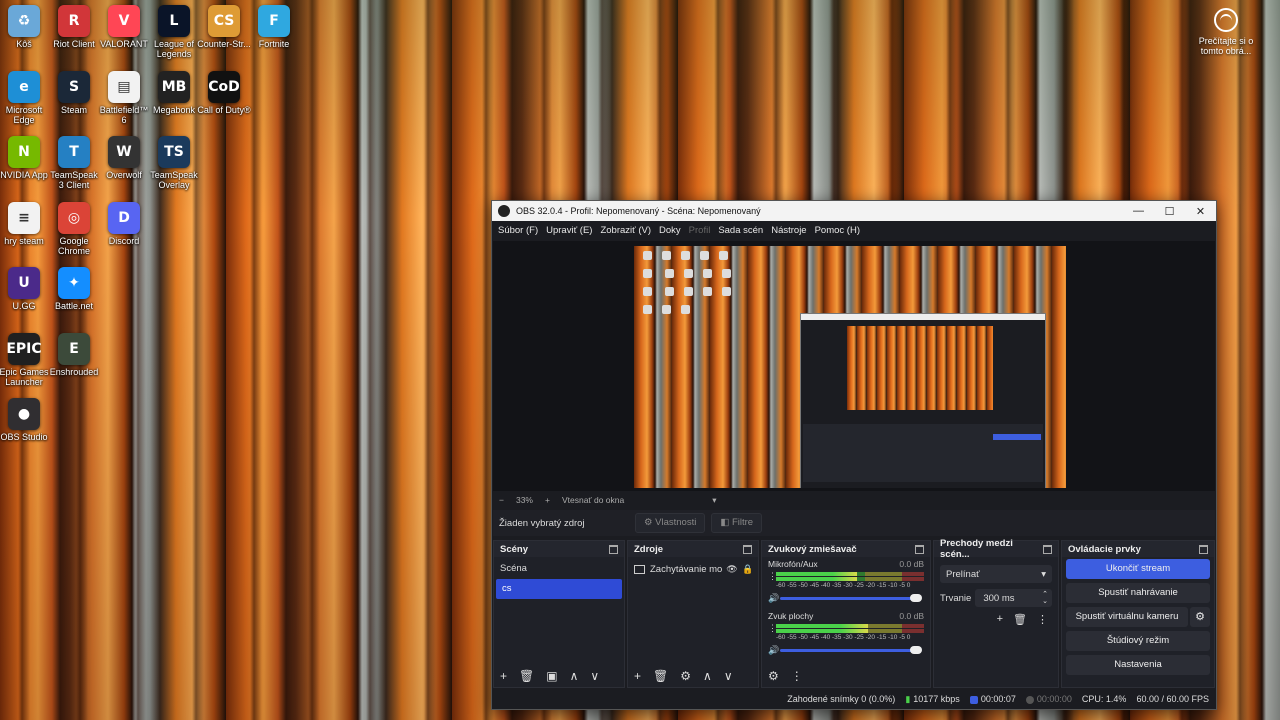  I want to click on desktop-icon: U U.GG, so click(25, 289).